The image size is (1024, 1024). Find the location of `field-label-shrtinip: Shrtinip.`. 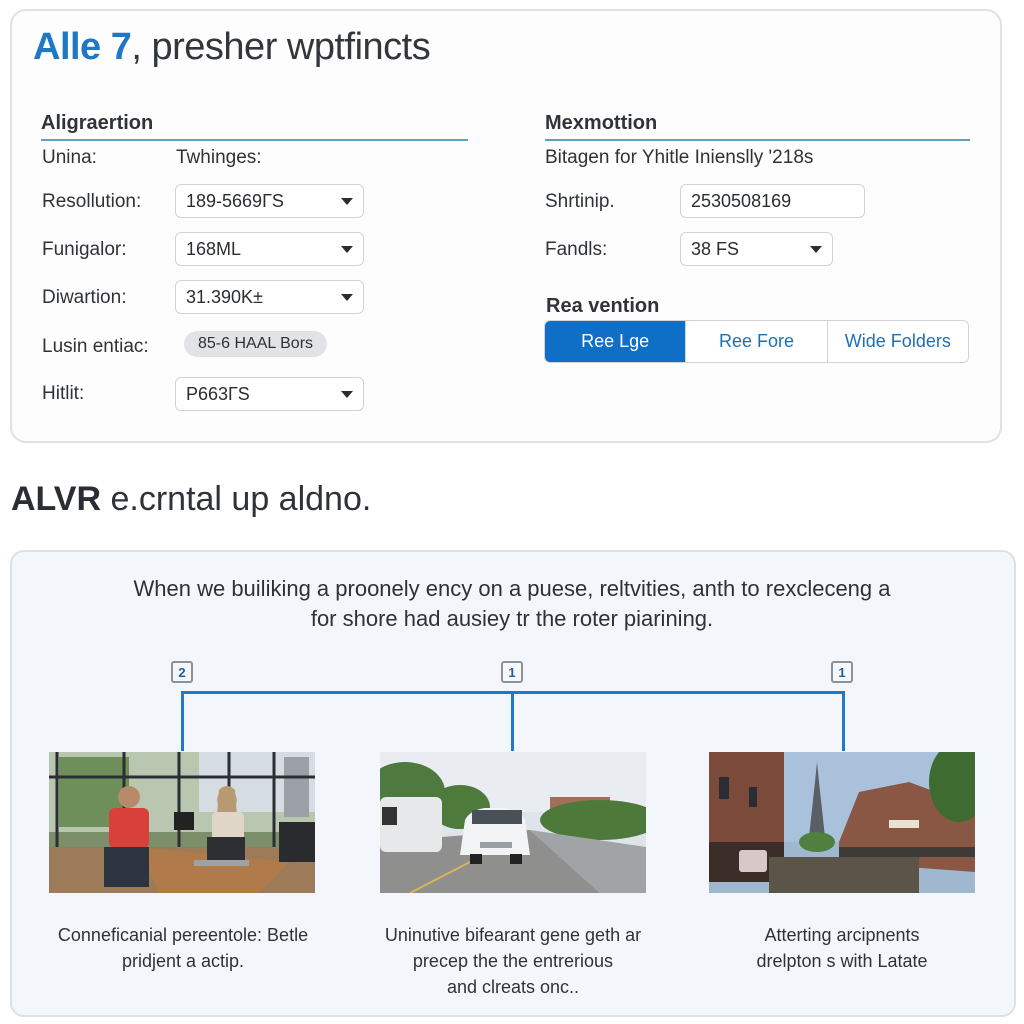

field-label-shrtinip: Shrtinip. is located at coordinates (580, 201).